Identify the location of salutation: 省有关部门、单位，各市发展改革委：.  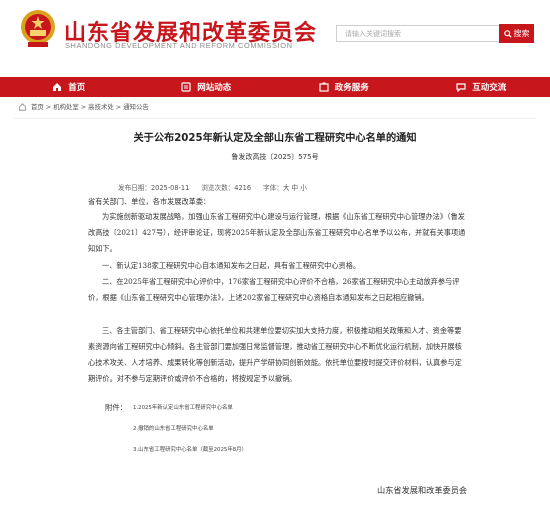
(149, 201).